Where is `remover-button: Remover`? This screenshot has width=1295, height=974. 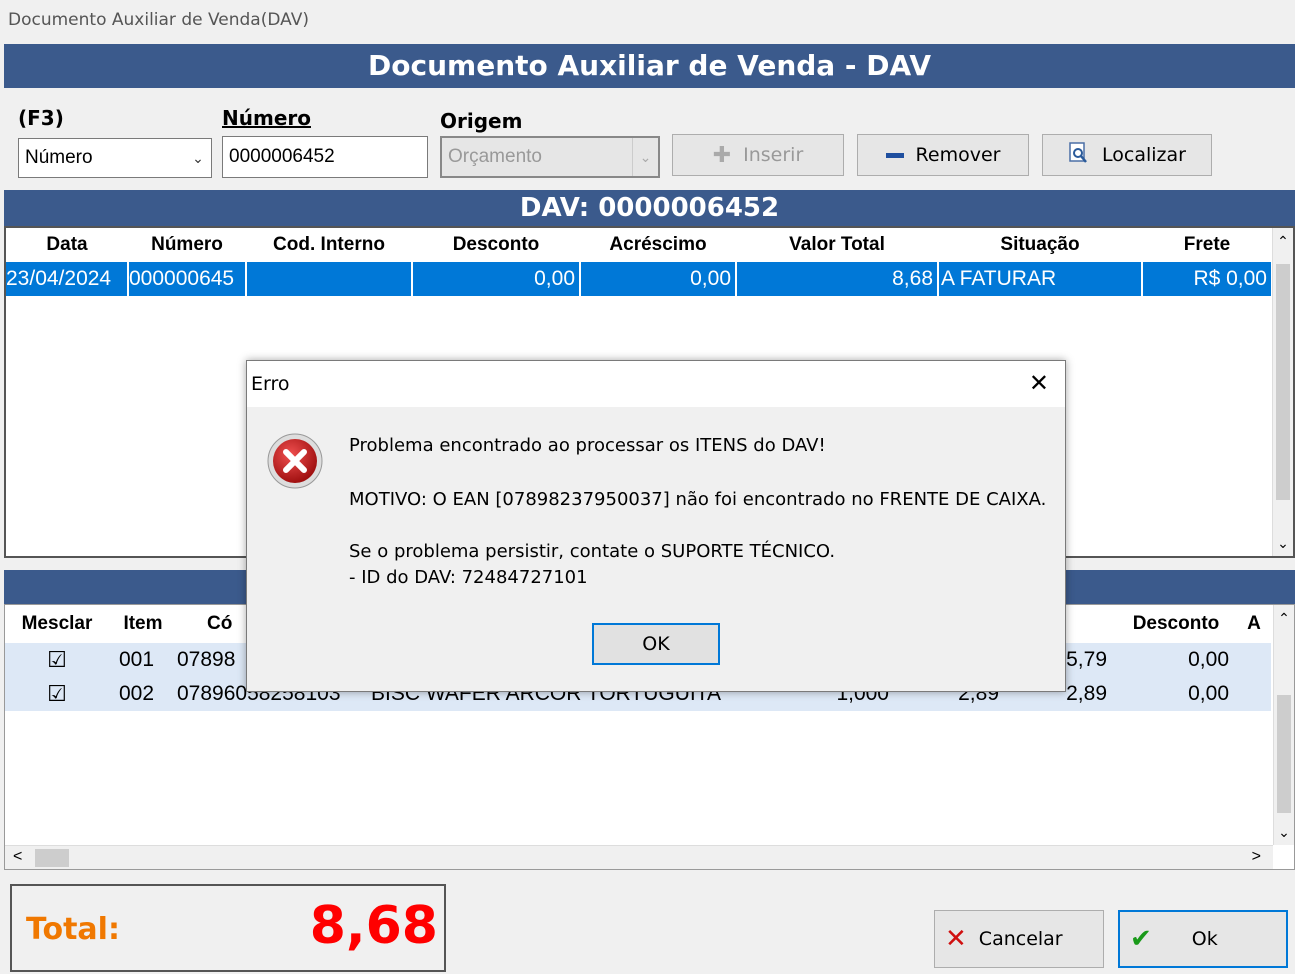 remover-button: Remover is located at coordinates (943, 155).